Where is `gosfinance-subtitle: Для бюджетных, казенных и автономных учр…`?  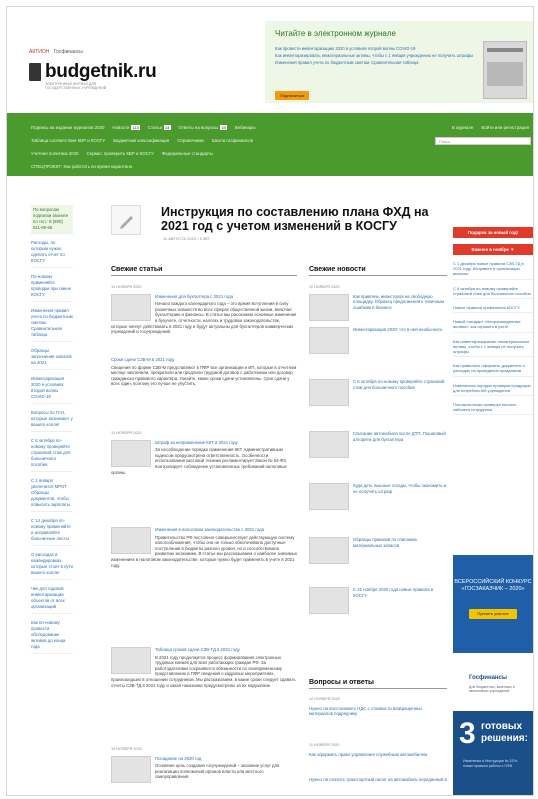 gosfinance-subtitle: Для бюджетных, казенных и автономных учр… is located at coordinates (492, 689).